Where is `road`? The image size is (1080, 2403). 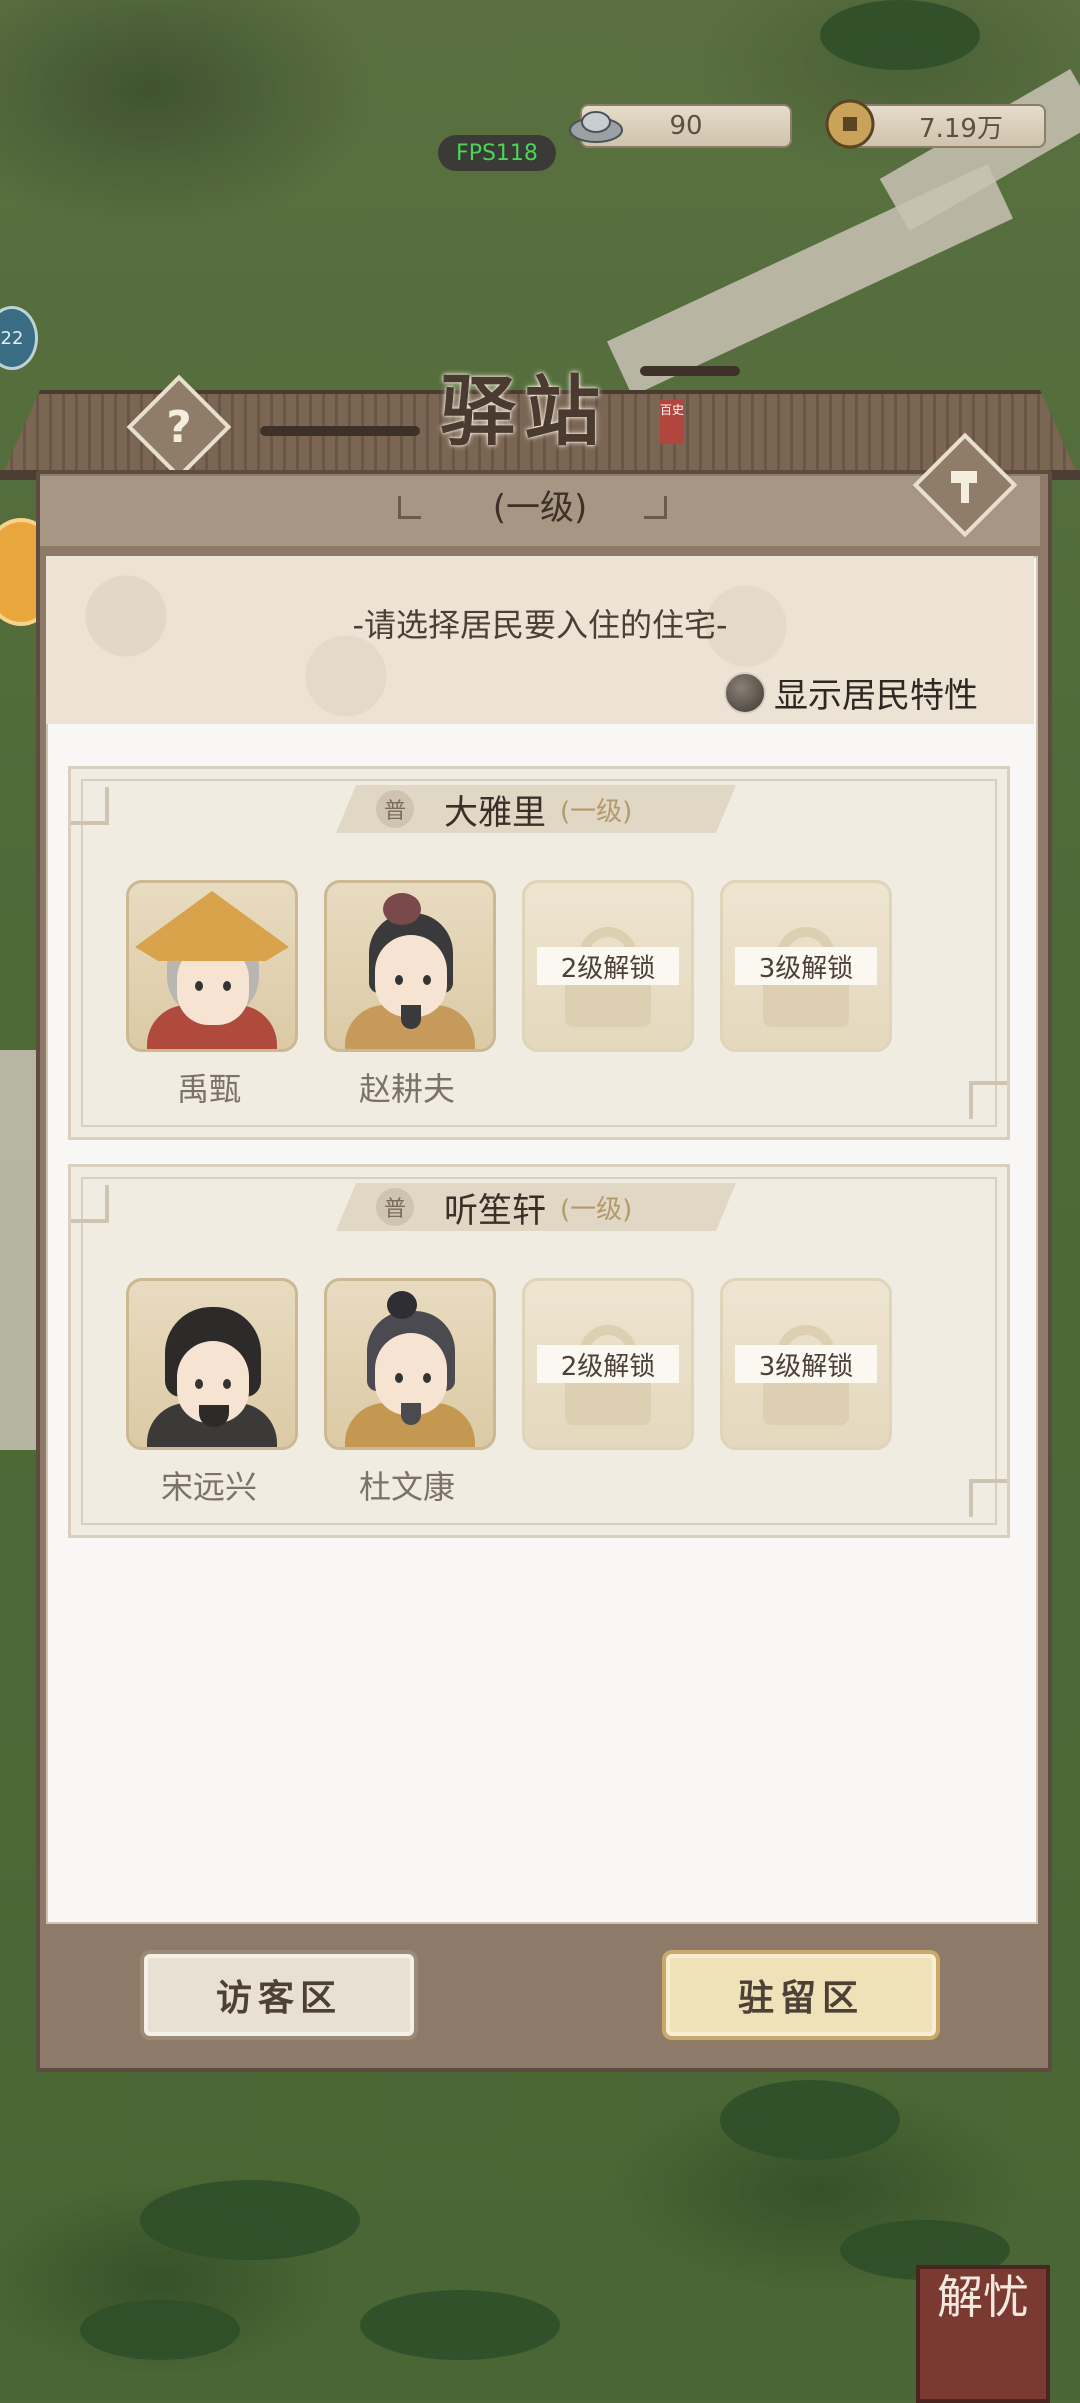 road is located at coordinates (20, 1250).